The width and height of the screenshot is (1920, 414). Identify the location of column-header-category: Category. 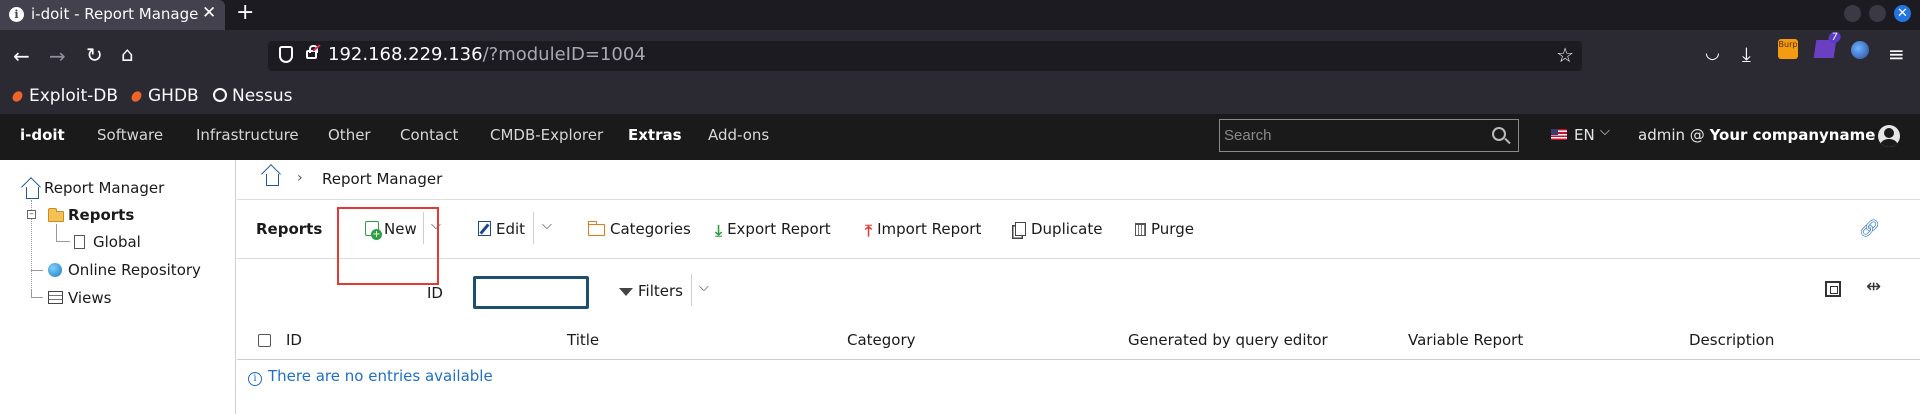
(881, 340).